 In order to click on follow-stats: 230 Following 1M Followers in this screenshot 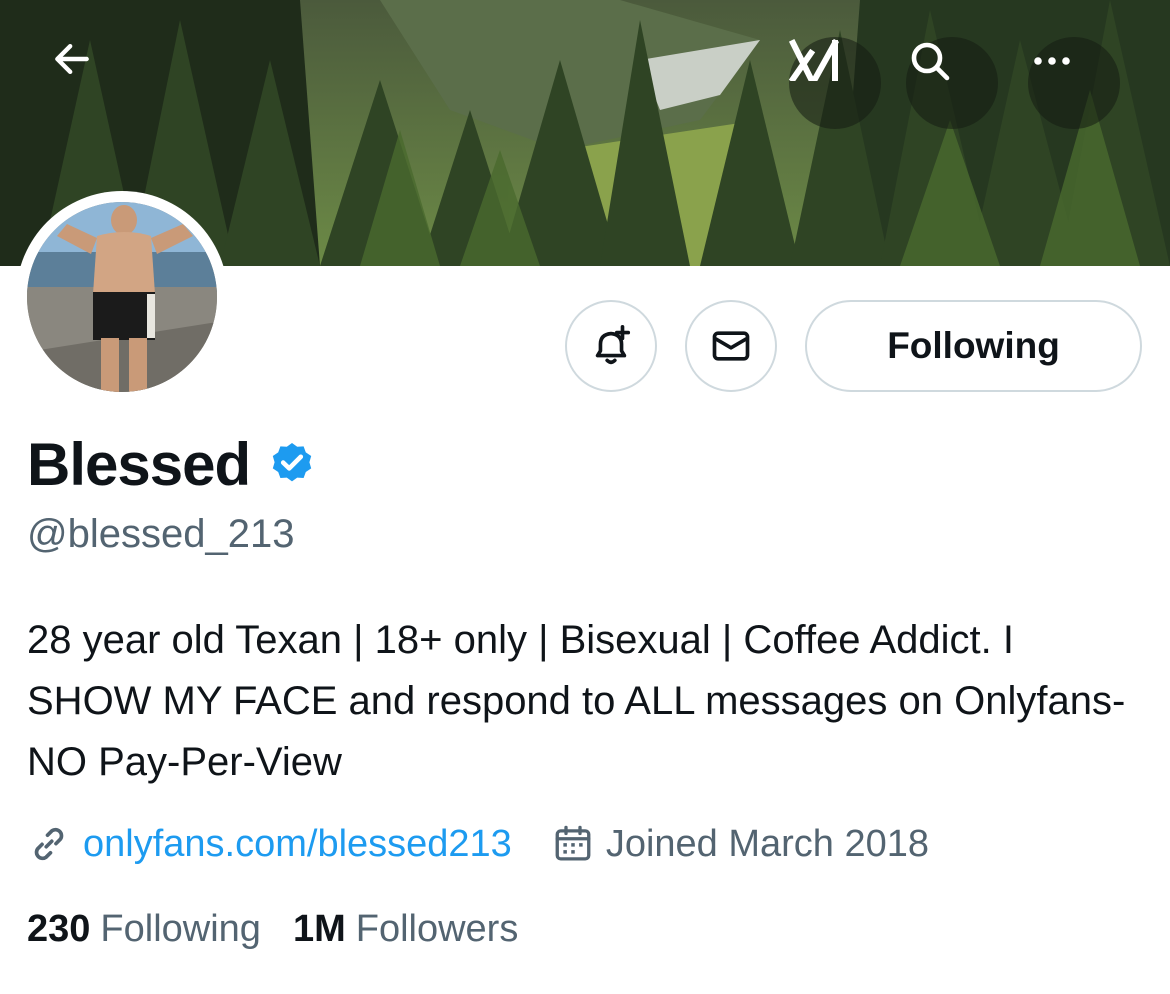, I will do `click(272, 929)`.